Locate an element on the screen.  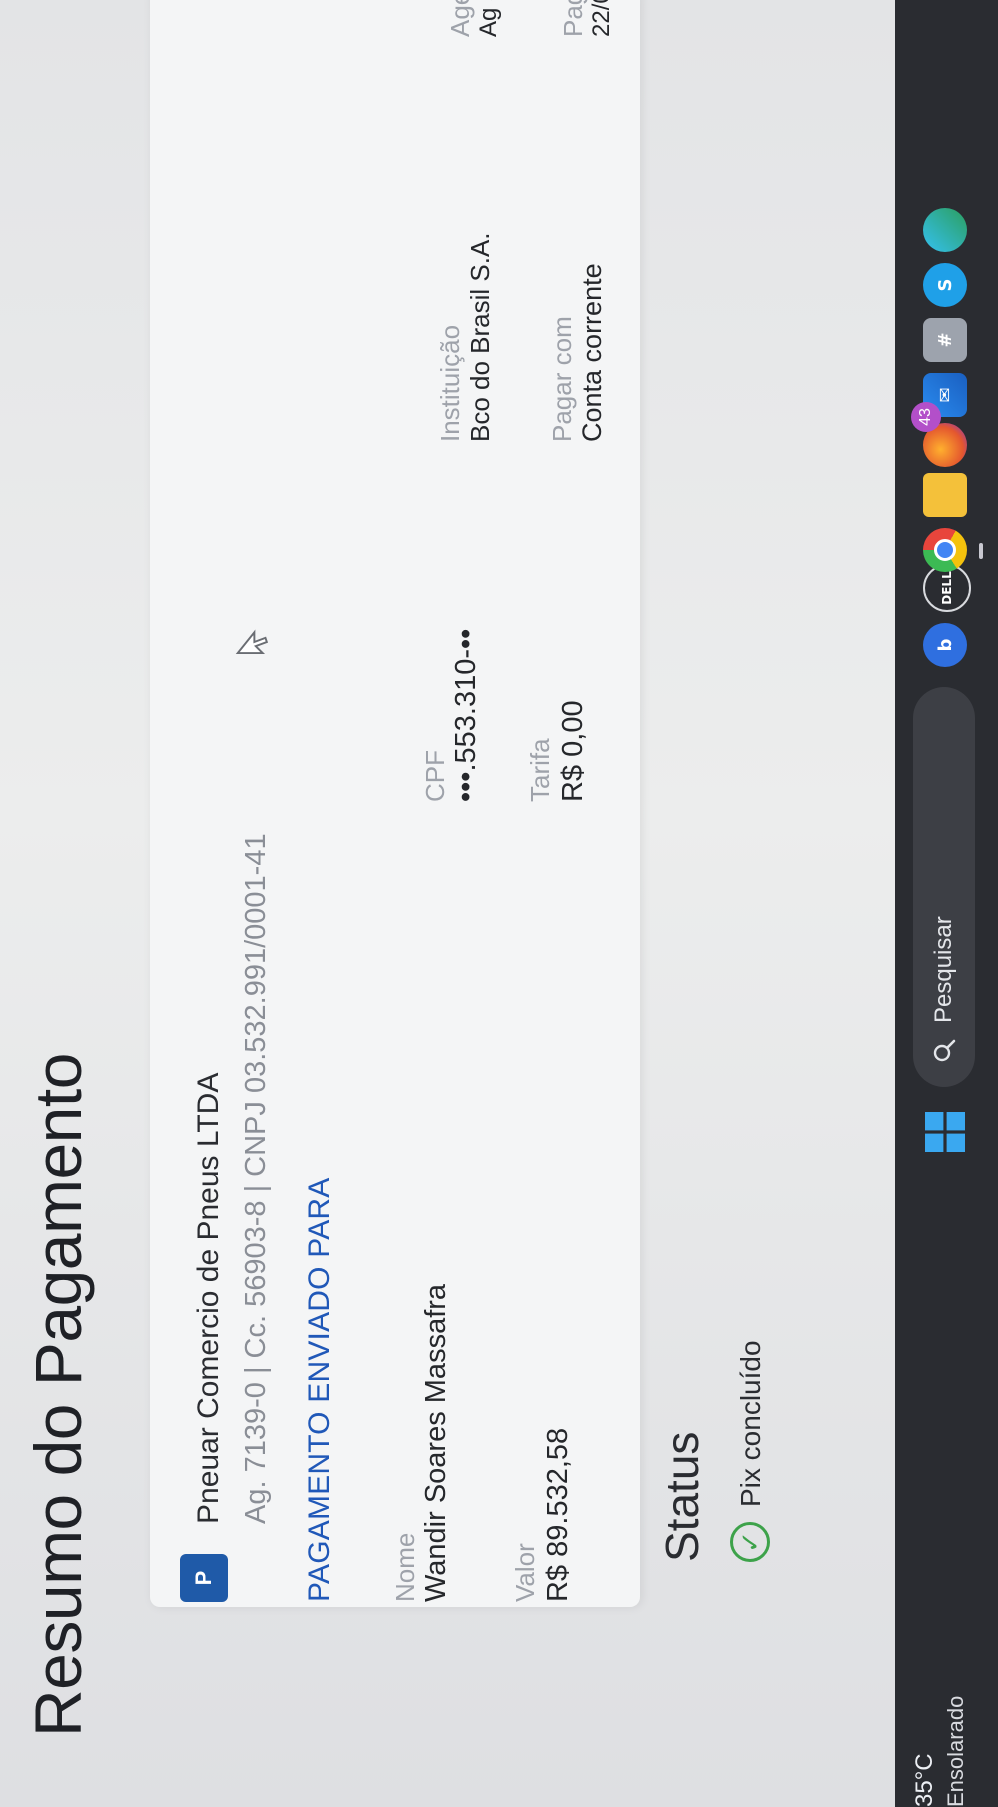
skype-icon: S is located at coordinates (945, 285).